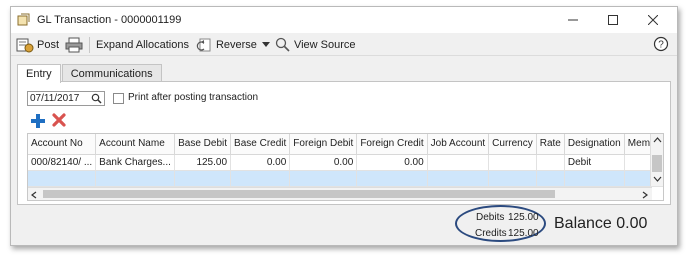 Image resolution: width=688 pixels, height=259 pixels. I want to click on cell-designation: Debit, so click(594, 162).